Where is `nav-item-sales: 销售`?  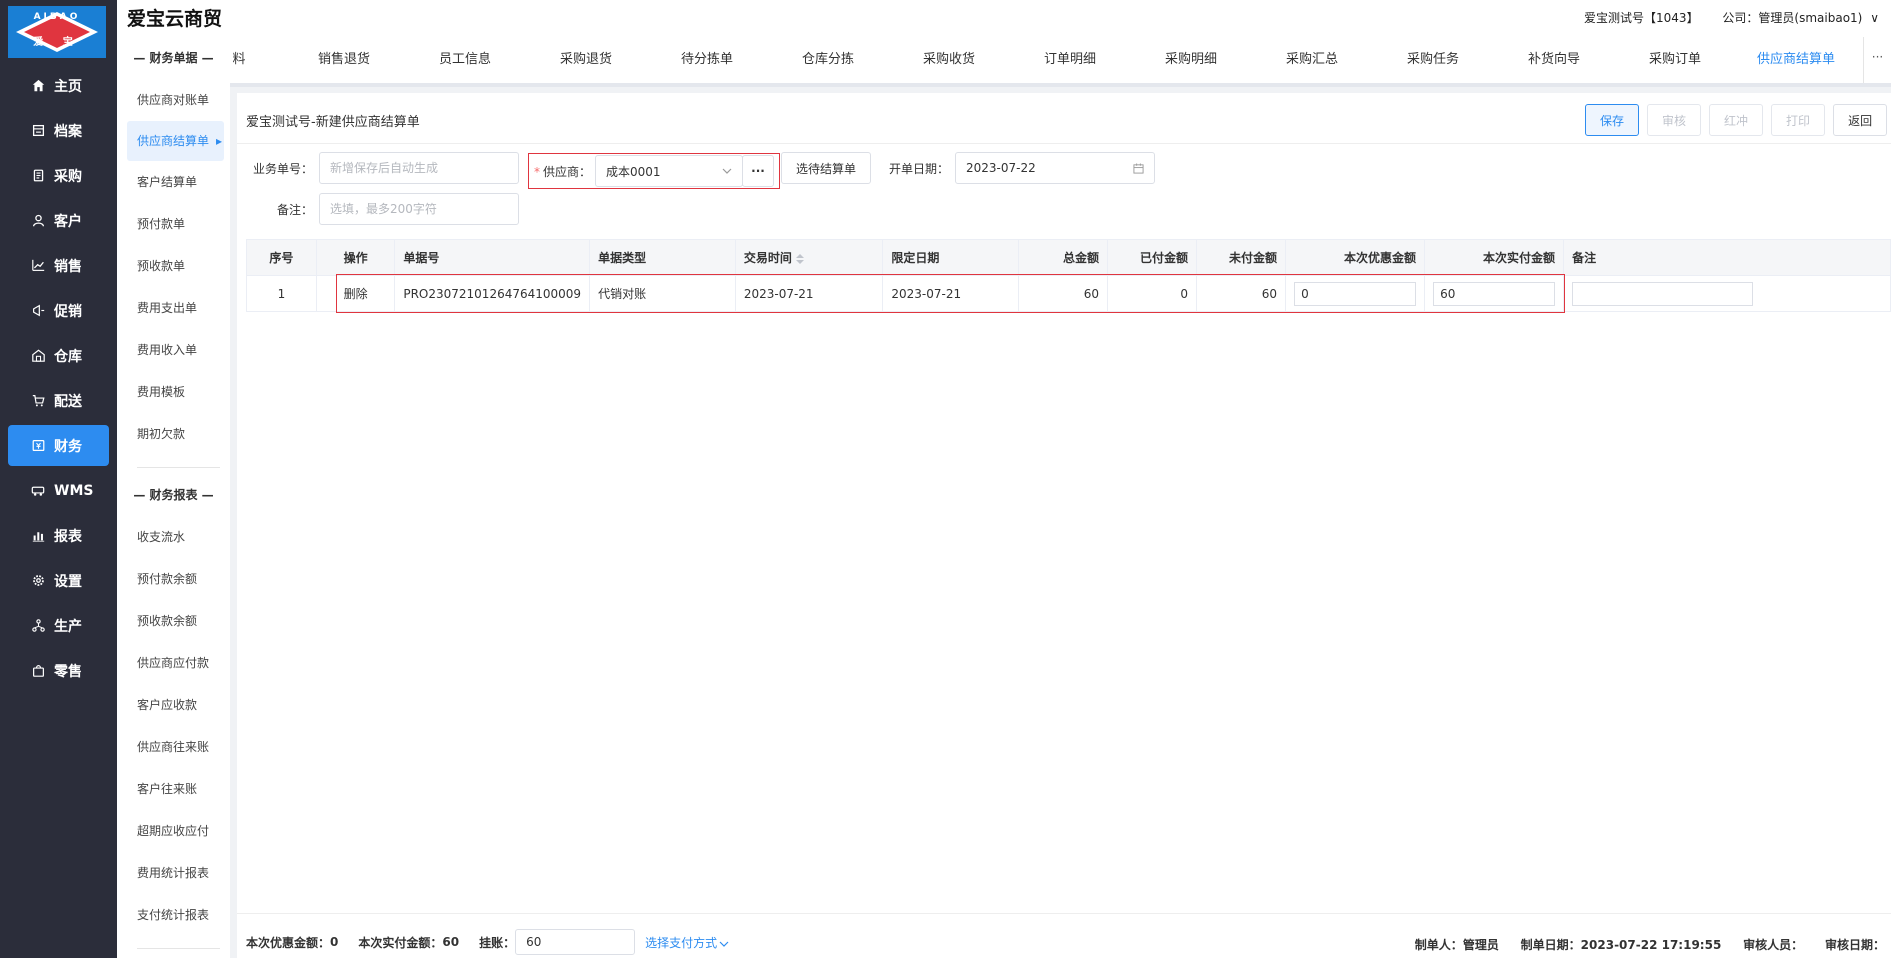 nav-item-sales: 销售 is located at coordinates (58, 265).